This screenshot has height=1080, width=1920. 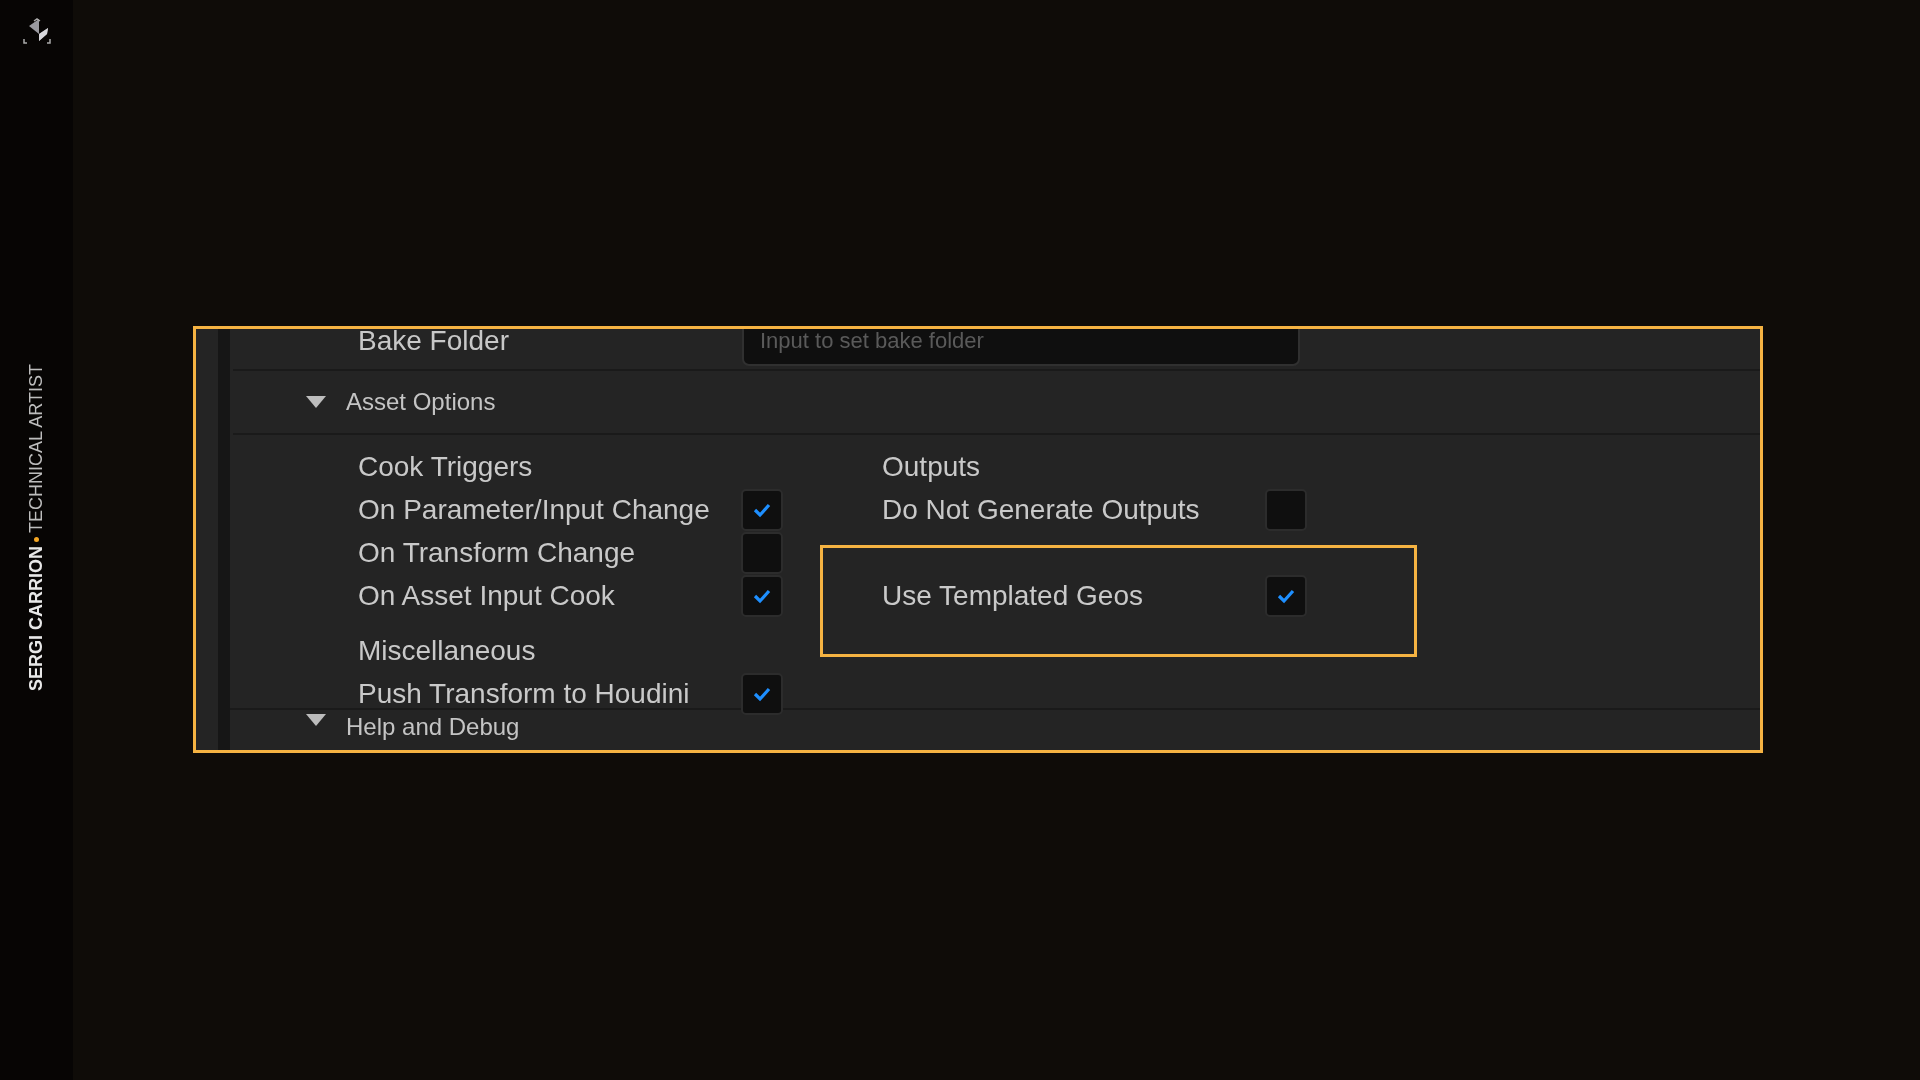 I want to click on group-heading: Outputs, so click(x=932, y=466).